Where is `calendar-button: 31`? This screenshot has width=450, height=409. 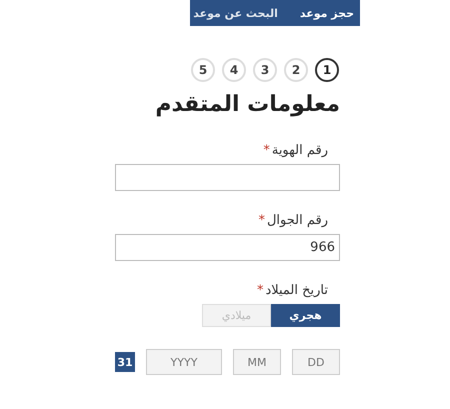 calendar-button: 31 is located at coordinates (125, 362).